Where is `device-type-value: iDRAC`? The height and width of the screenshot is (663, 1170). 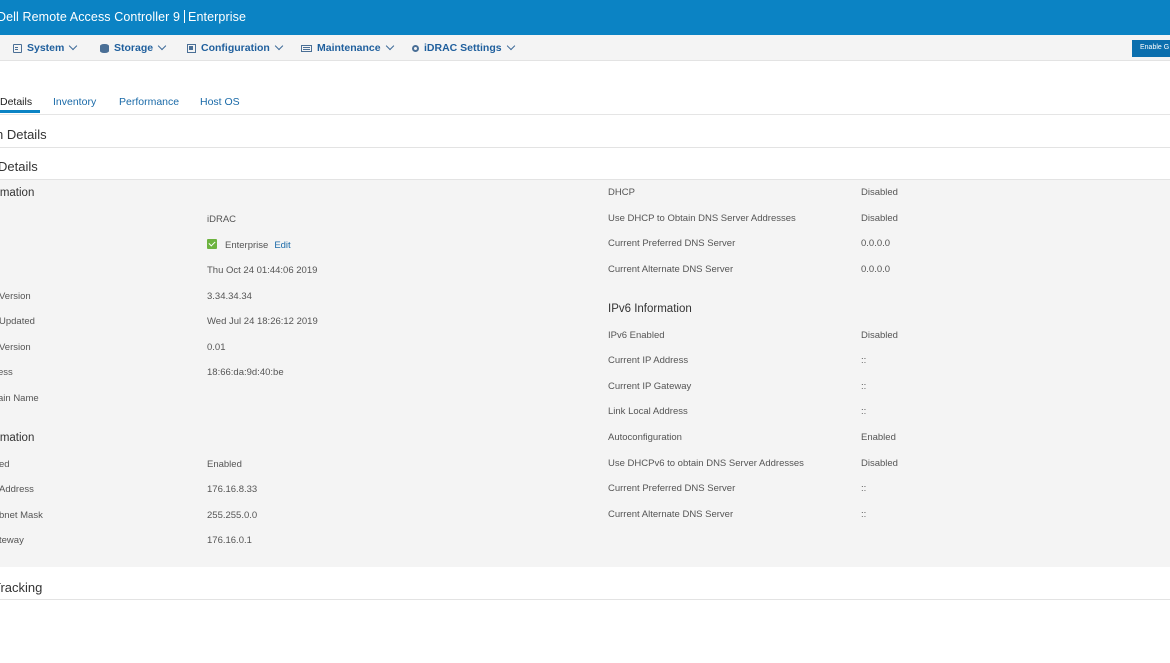
device-type-value: iDRAC is located at coordinates (222, 219).